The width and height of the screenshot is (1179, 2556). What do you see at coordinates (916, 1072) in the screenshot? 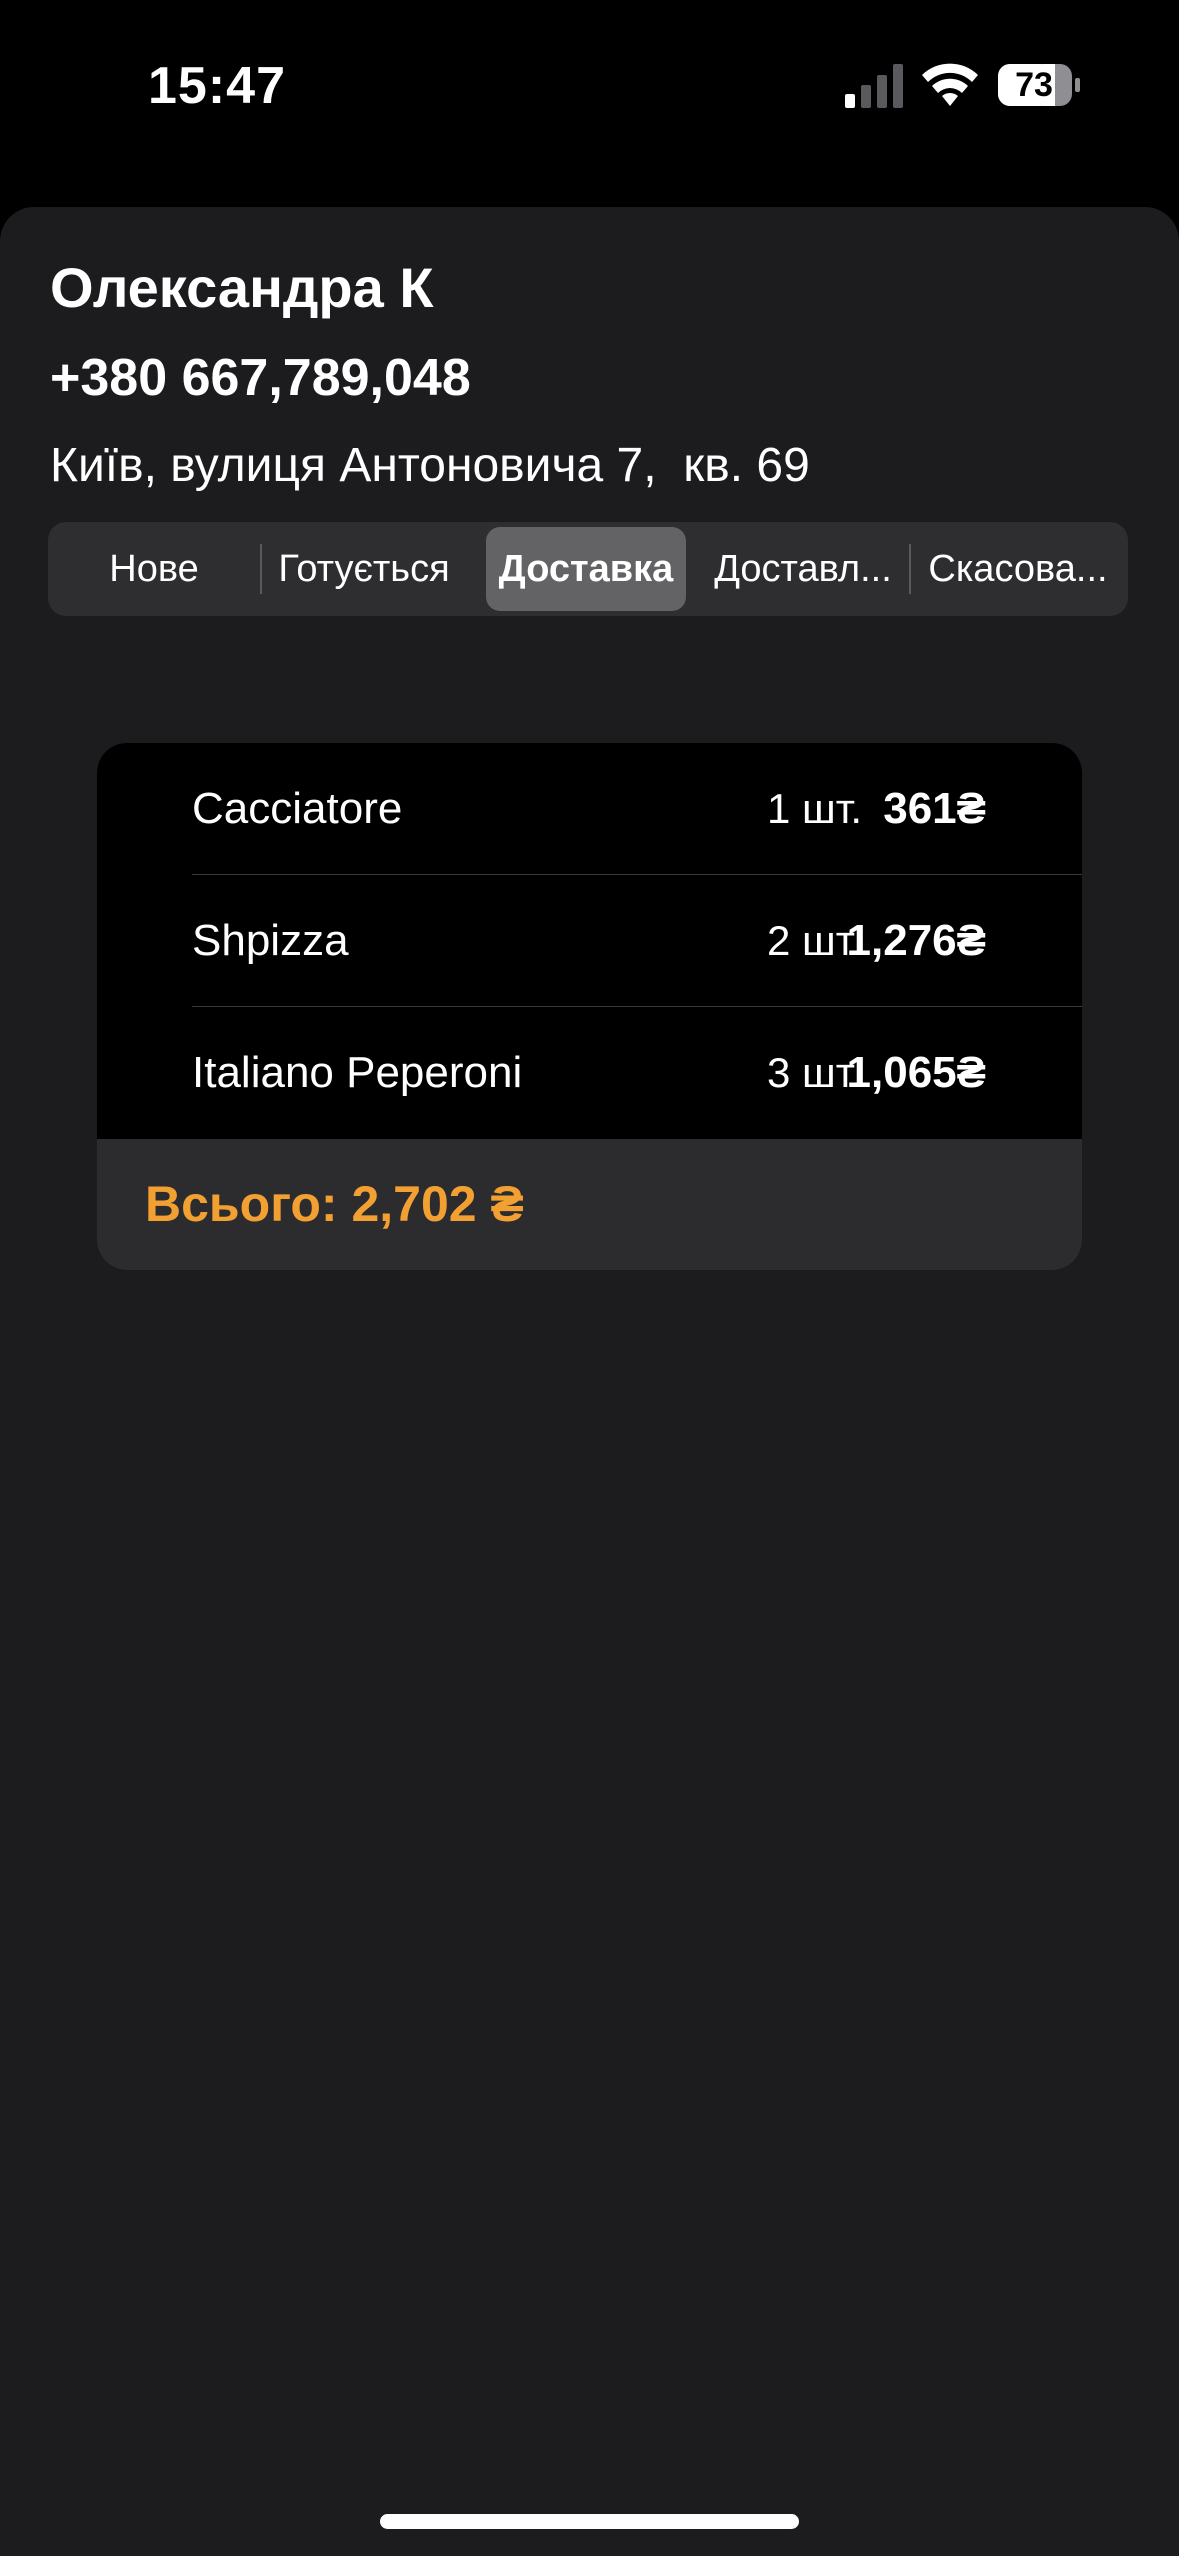
I see `item-price: 1,065₴` at bounding box center [916, 1072].